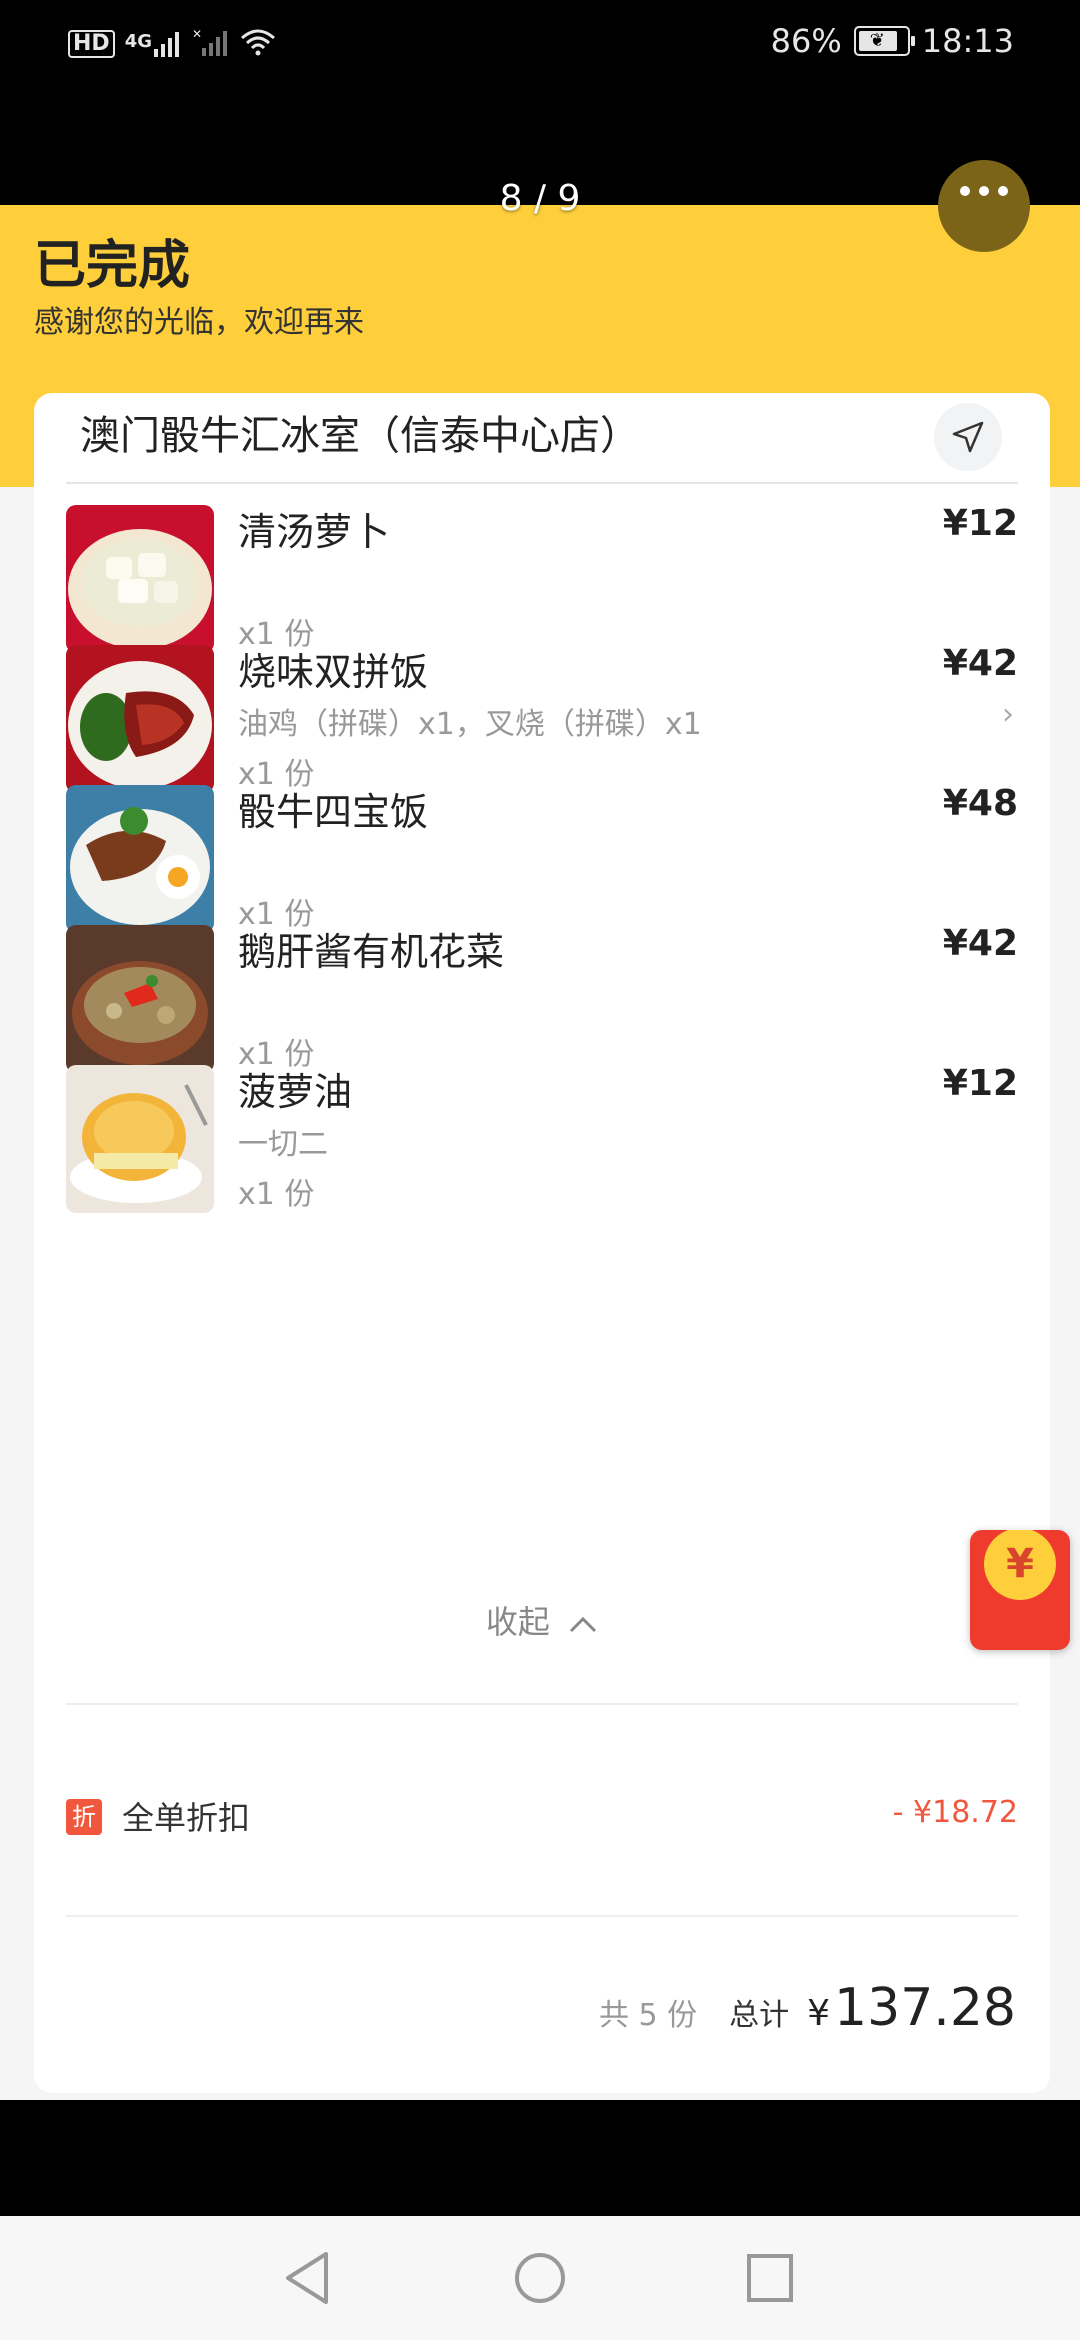 The height and width of the screenshot is (2340, 1080). I want to click on dish-photo-pineapple-bun, so click(140, 1139).